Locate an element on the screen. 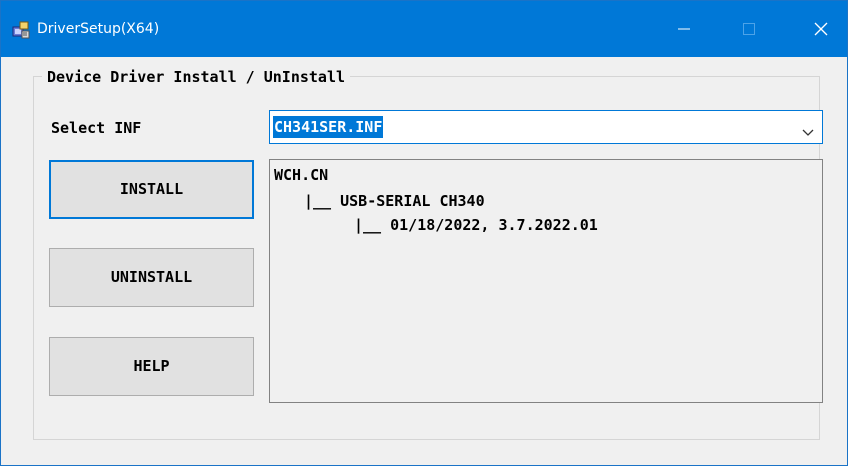 Image resolution: width=848 pixels, height=466 pixels. close-icon is located at coordinates (821, 29).